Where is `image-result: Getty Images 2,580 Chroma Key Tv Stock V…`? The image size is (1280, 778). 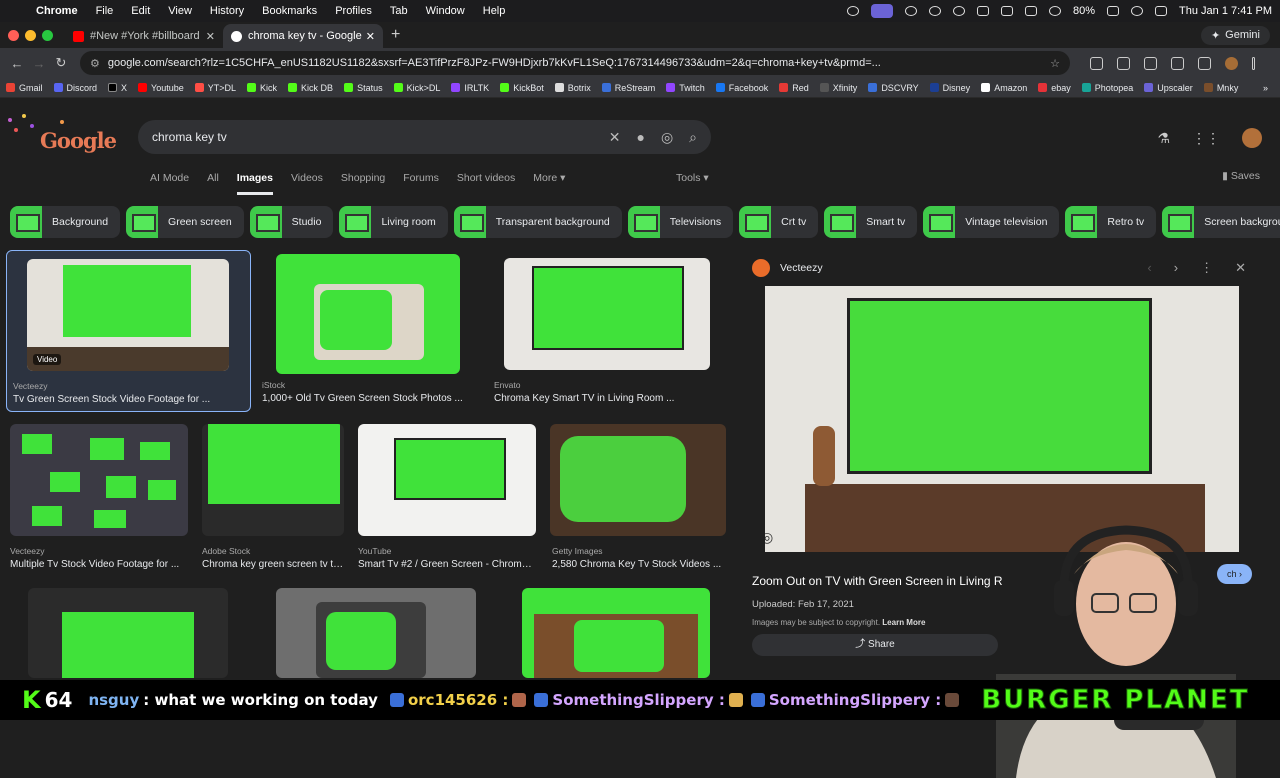
image-result: Getty Images 2,580 Chroma Key Tv Stock V… is located at coordinates (639, 499).